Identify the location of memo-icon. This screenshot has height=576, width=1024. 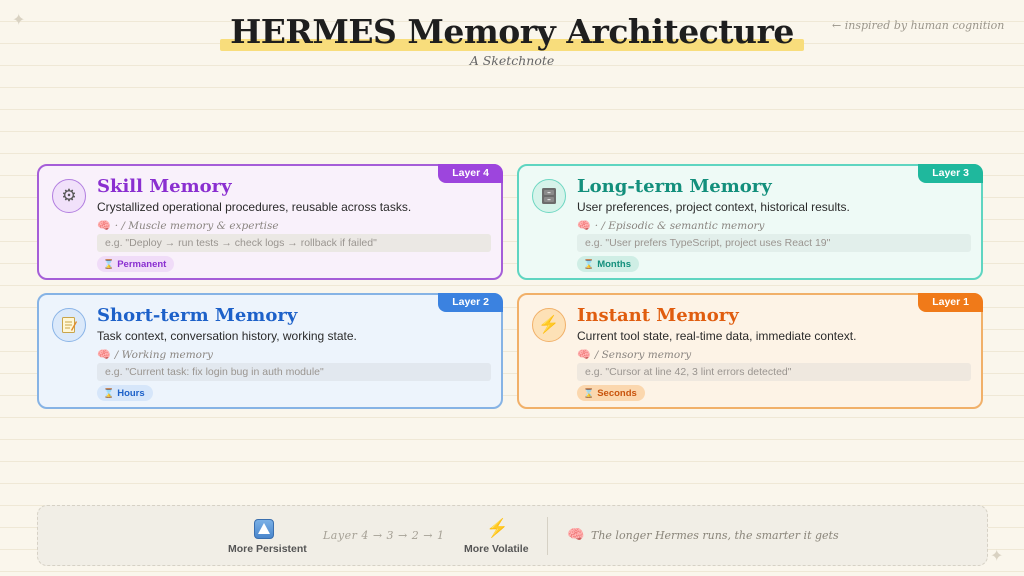
(69, 325).